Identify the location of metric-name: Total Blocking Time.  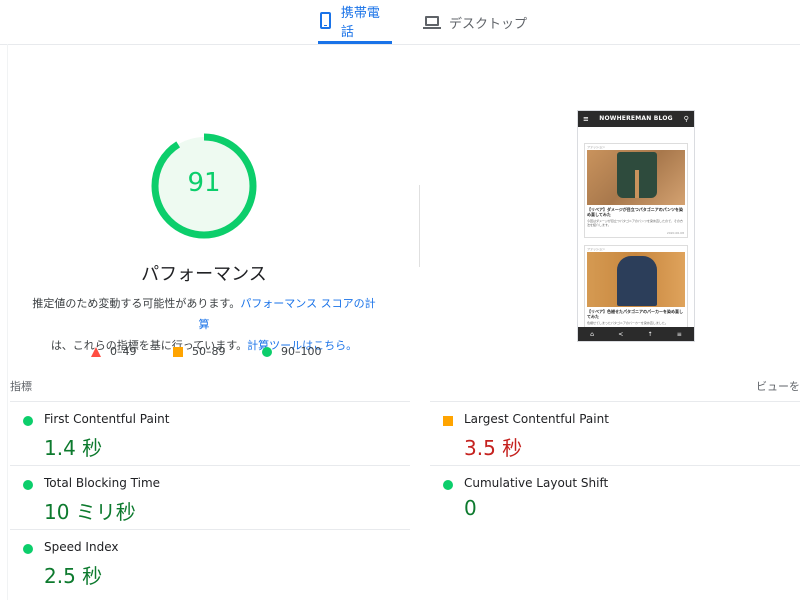
(102, 483).